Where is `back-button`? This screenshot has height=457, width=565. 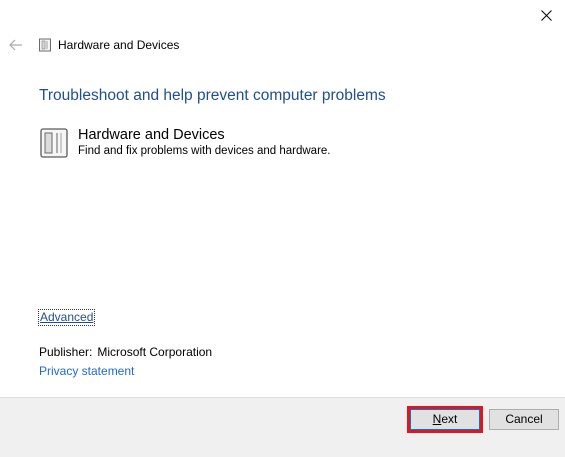 back-button is located at coordinates (16, 45).